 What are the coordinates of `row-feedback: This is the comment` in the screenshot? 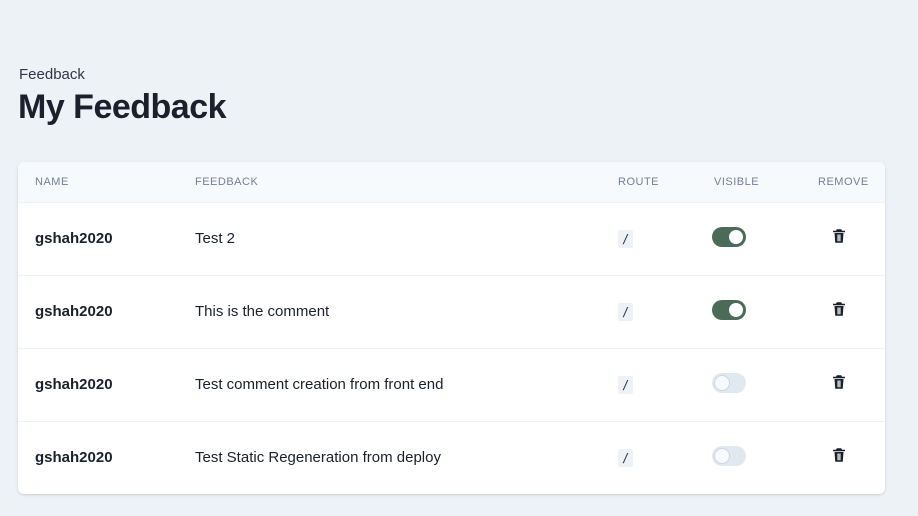 It's located at (262, 311).